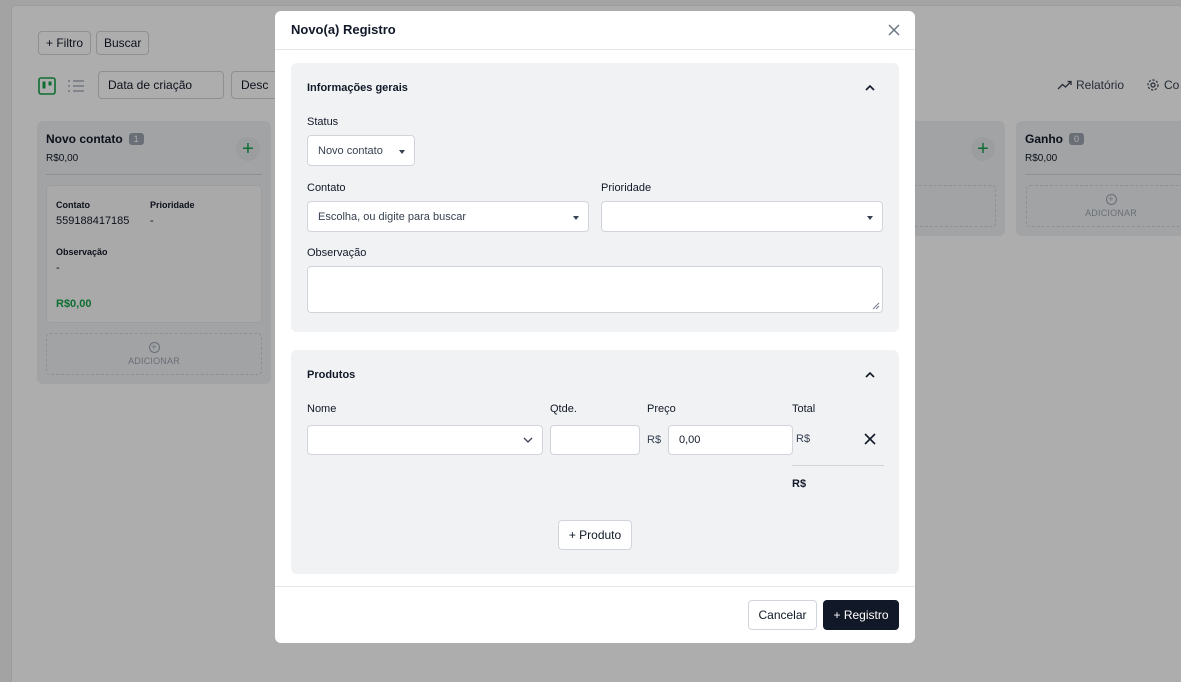 The image size is (1181, 682). What do you see at coordinates (595, 440) in the screenshot?
I see `product-qty-input` at bounding box center [595, 440].